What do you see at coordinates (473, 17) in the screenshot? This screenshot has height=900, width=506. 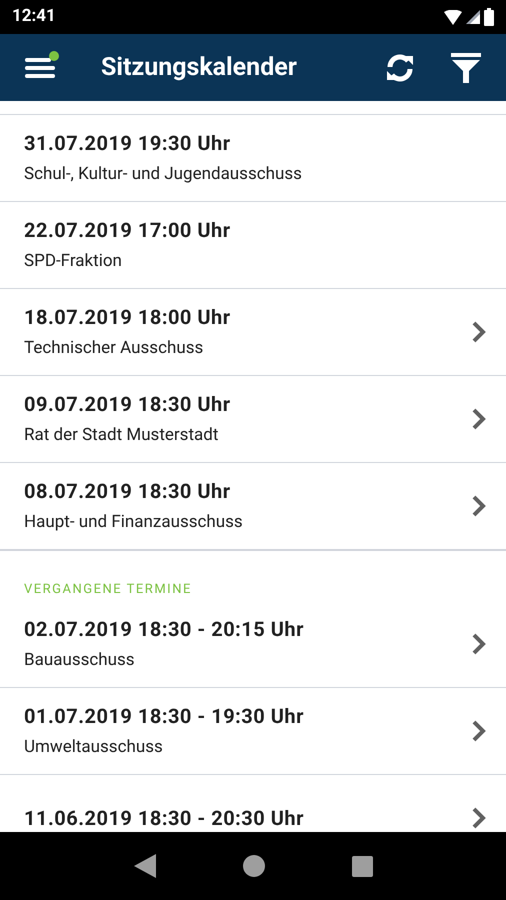 I see `signal-icon` at bounding box center [473, 17].